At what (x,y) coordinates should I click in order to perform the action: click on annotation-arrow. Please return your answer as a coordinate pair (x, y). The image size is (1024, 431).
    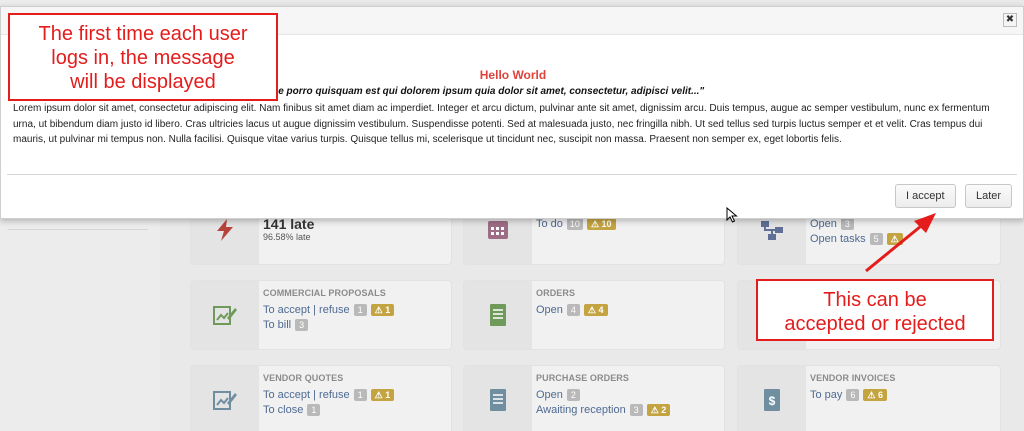
    Looking at the image, I should click on (900, 243).